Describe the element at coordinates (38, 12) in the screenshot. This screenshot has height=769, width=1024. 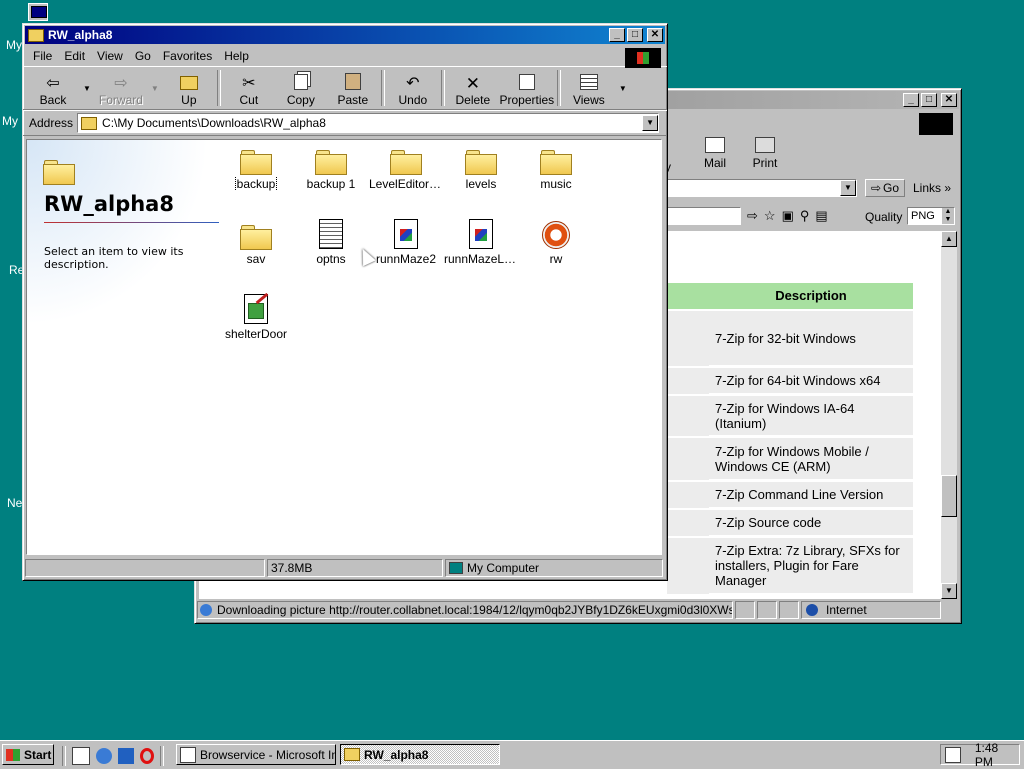
I see `desktop-icon-top` at that location.